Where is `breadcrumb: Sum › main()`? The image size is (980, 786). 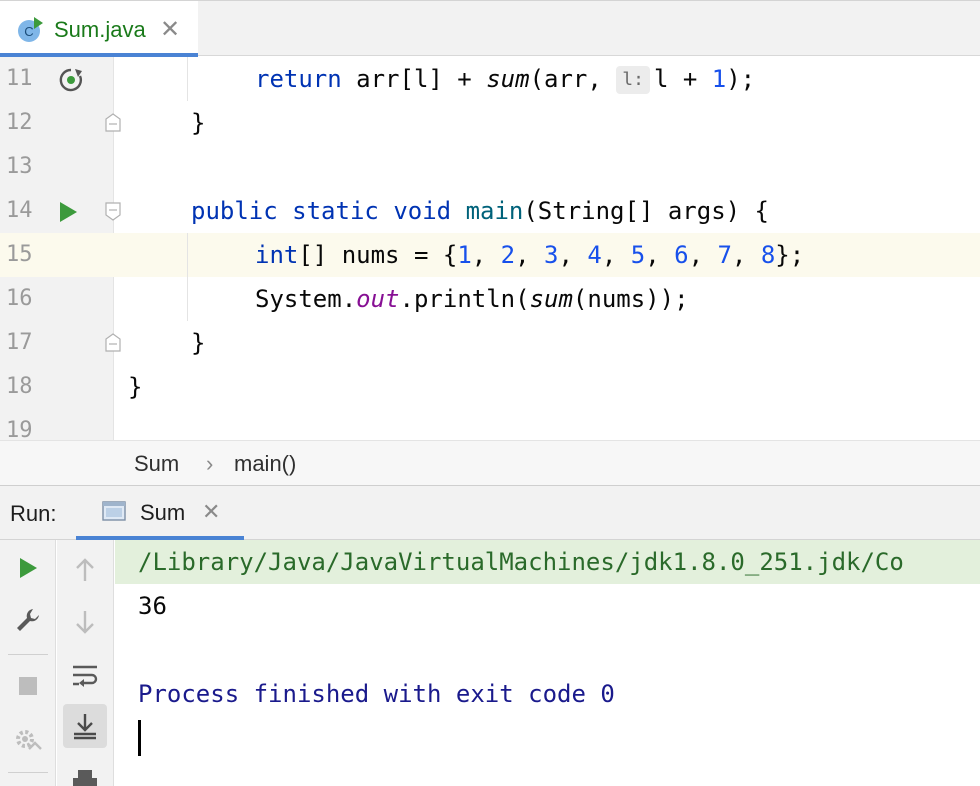
breadcrumb: Sum › main() is located at coordinates (490, 463).